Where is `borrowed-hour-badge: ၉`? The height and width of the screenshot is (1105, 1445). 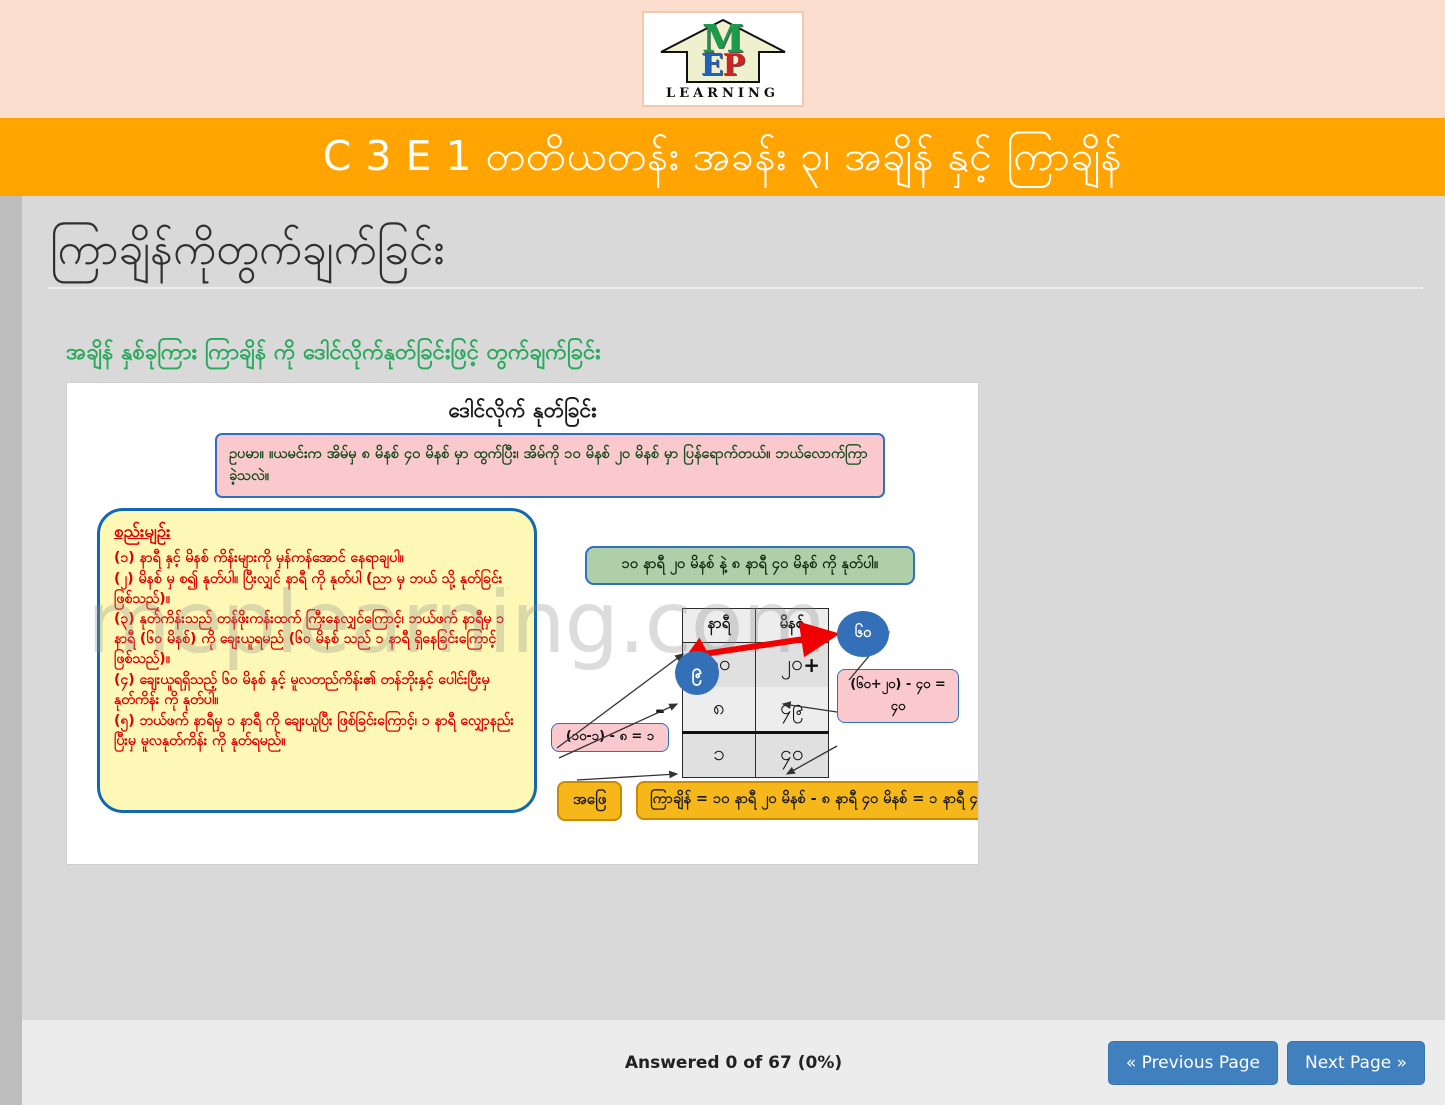
borrowed-hour-badge: ၉ is located at coordinates (697, 672).